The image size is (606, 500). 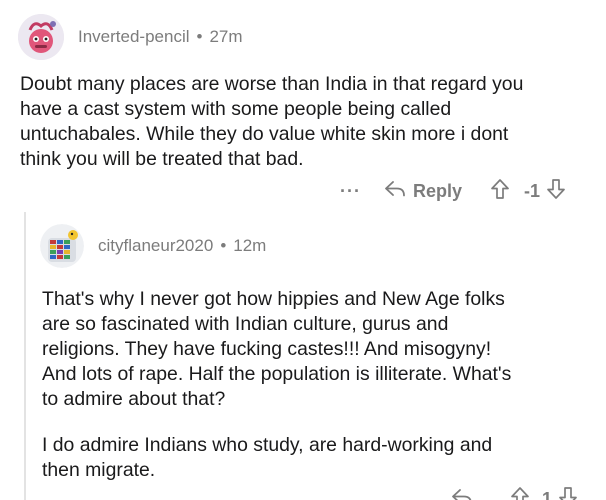 I want to click on more-options-button: ···, so click(x=350, y=191).